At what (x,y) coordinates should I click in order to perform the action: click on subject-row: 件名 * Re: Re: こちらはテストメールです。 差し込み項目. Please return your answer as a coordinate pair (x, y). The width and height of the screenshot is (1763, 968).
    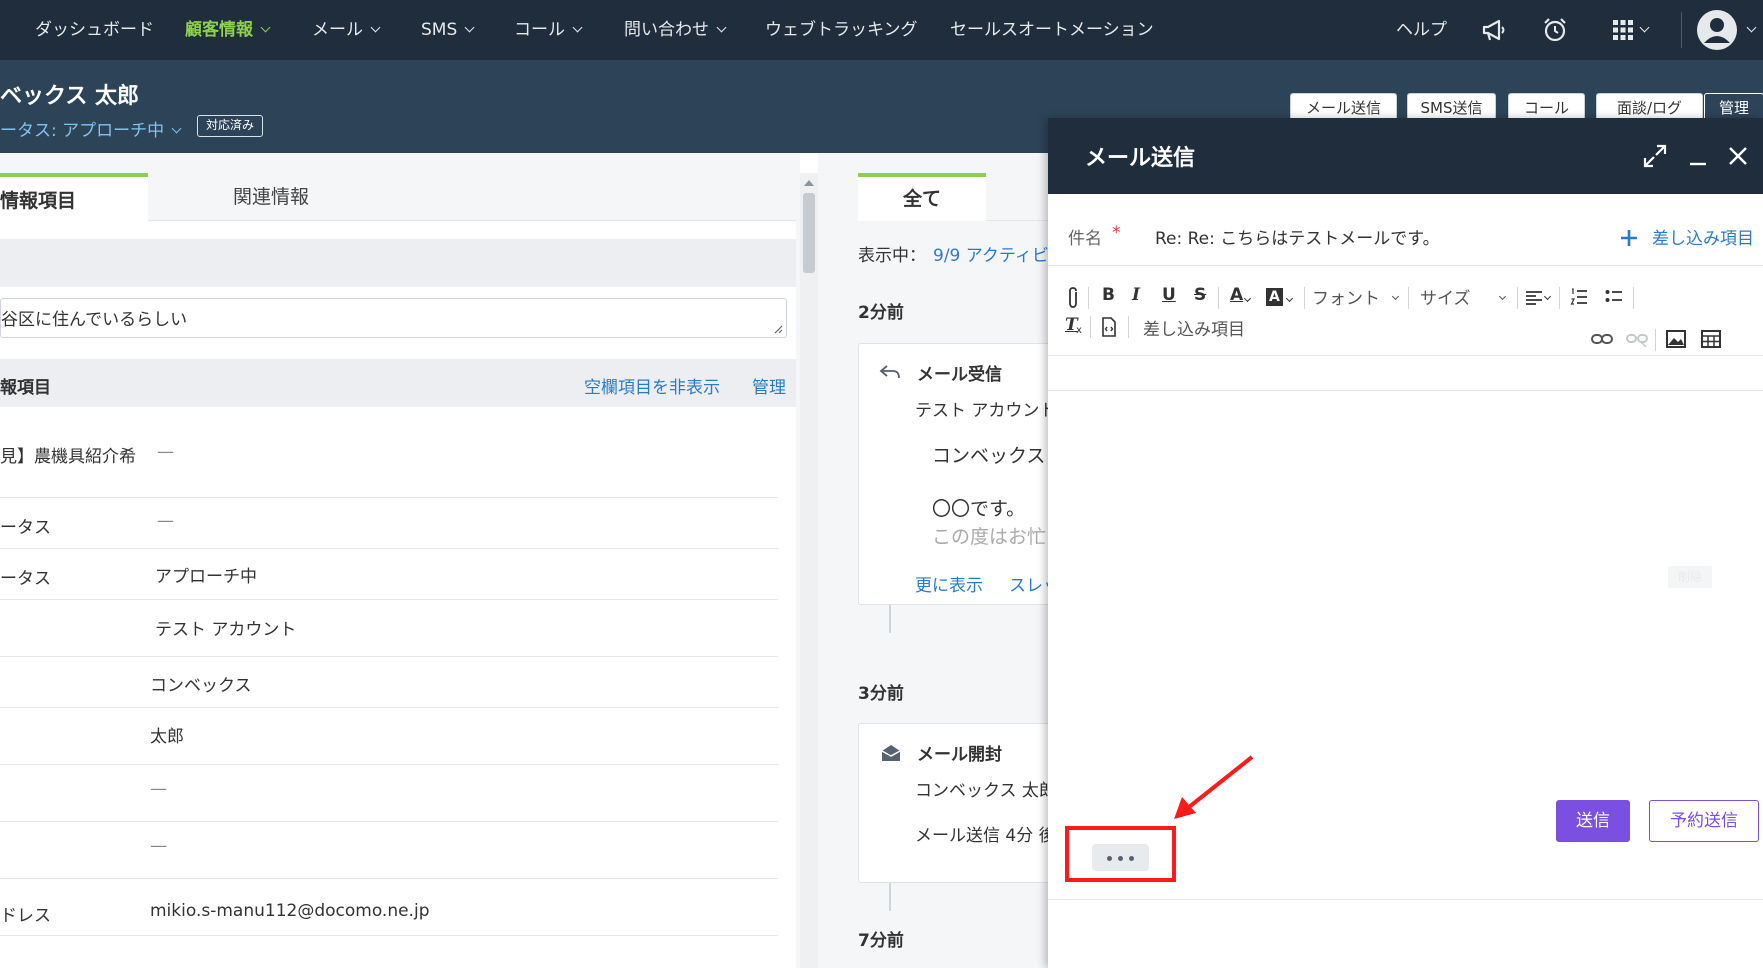
    Looking at the image, I should click on (1405, 236).